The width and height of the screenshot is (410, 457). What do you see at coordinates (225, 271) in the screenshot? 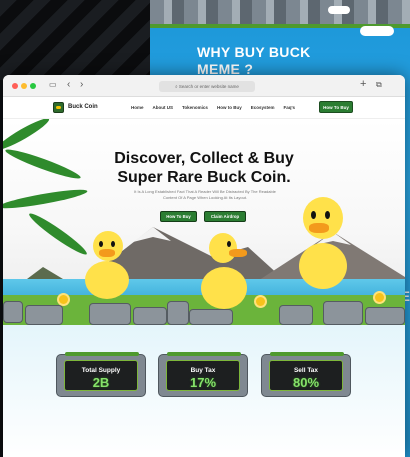
I see `duck-center` at bounding box center [225, 271].